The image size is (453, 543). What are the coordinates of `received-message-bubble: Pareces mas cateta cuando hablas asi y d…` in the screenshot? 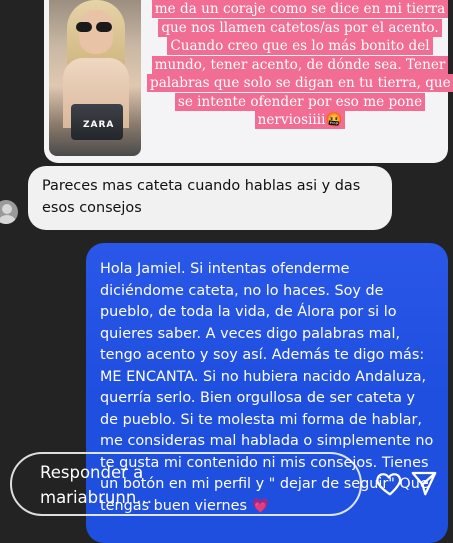 It's located at (210, 198).